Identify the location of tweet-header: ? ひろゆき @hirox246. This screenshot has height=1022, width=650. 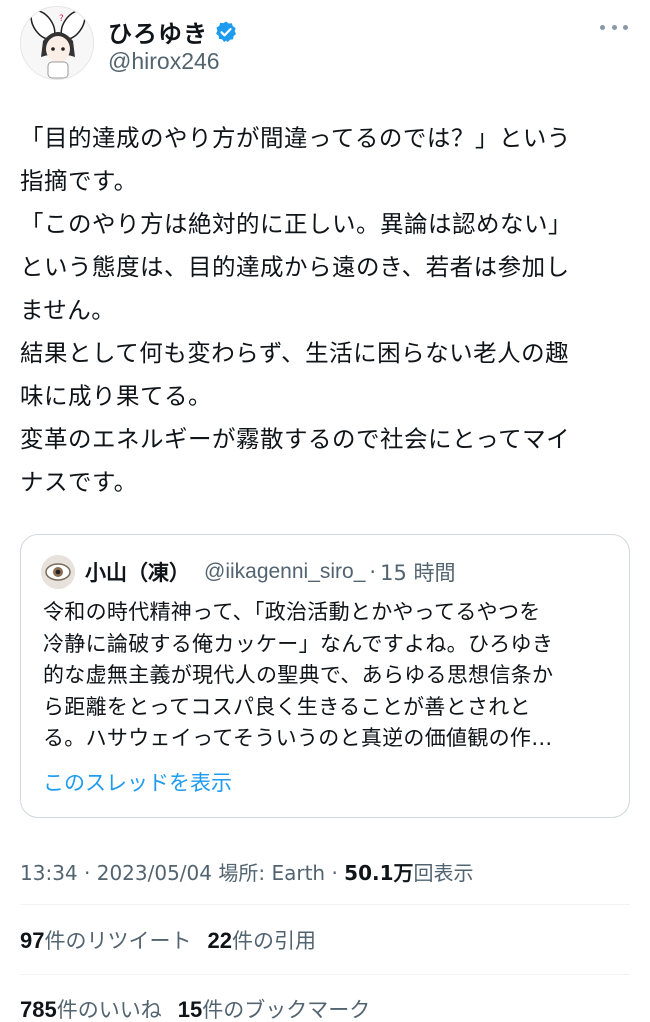
(325, 45).